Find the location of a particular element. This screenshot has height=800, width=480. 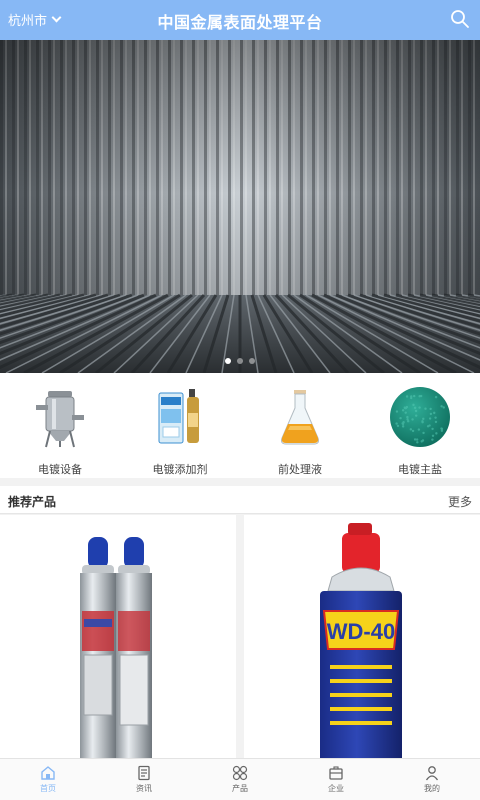

top-bar: 杭州市 中国金属表面处理平台 is located at coordinates (240, 20).